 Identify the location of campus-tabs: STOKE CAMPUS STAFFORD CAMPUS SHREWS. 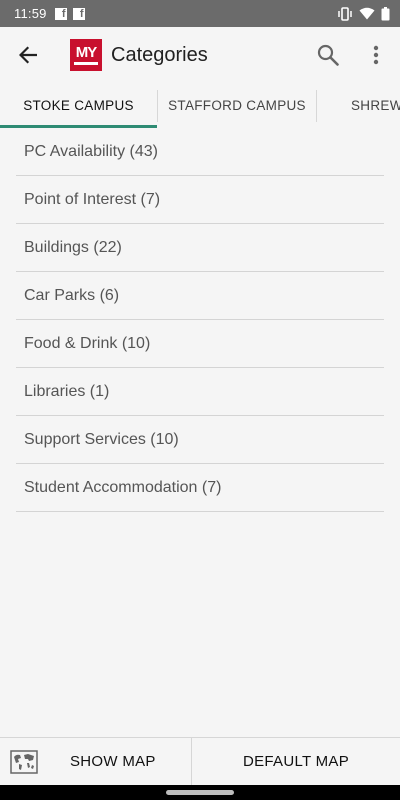
(200, 105).